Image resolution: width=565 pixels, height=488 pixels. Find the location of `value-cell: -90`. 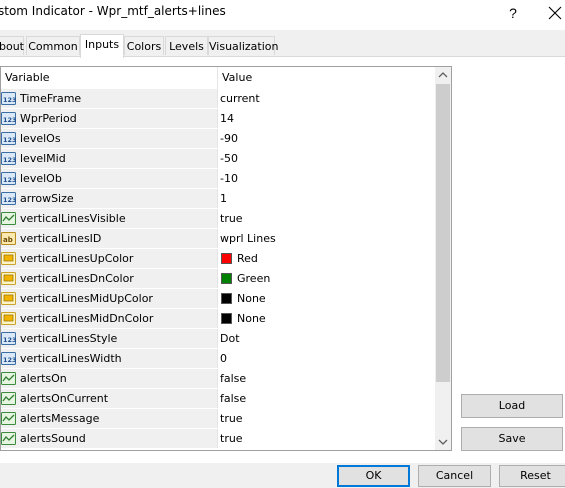

value-cell: -90 is located at coordinates (326, 138).